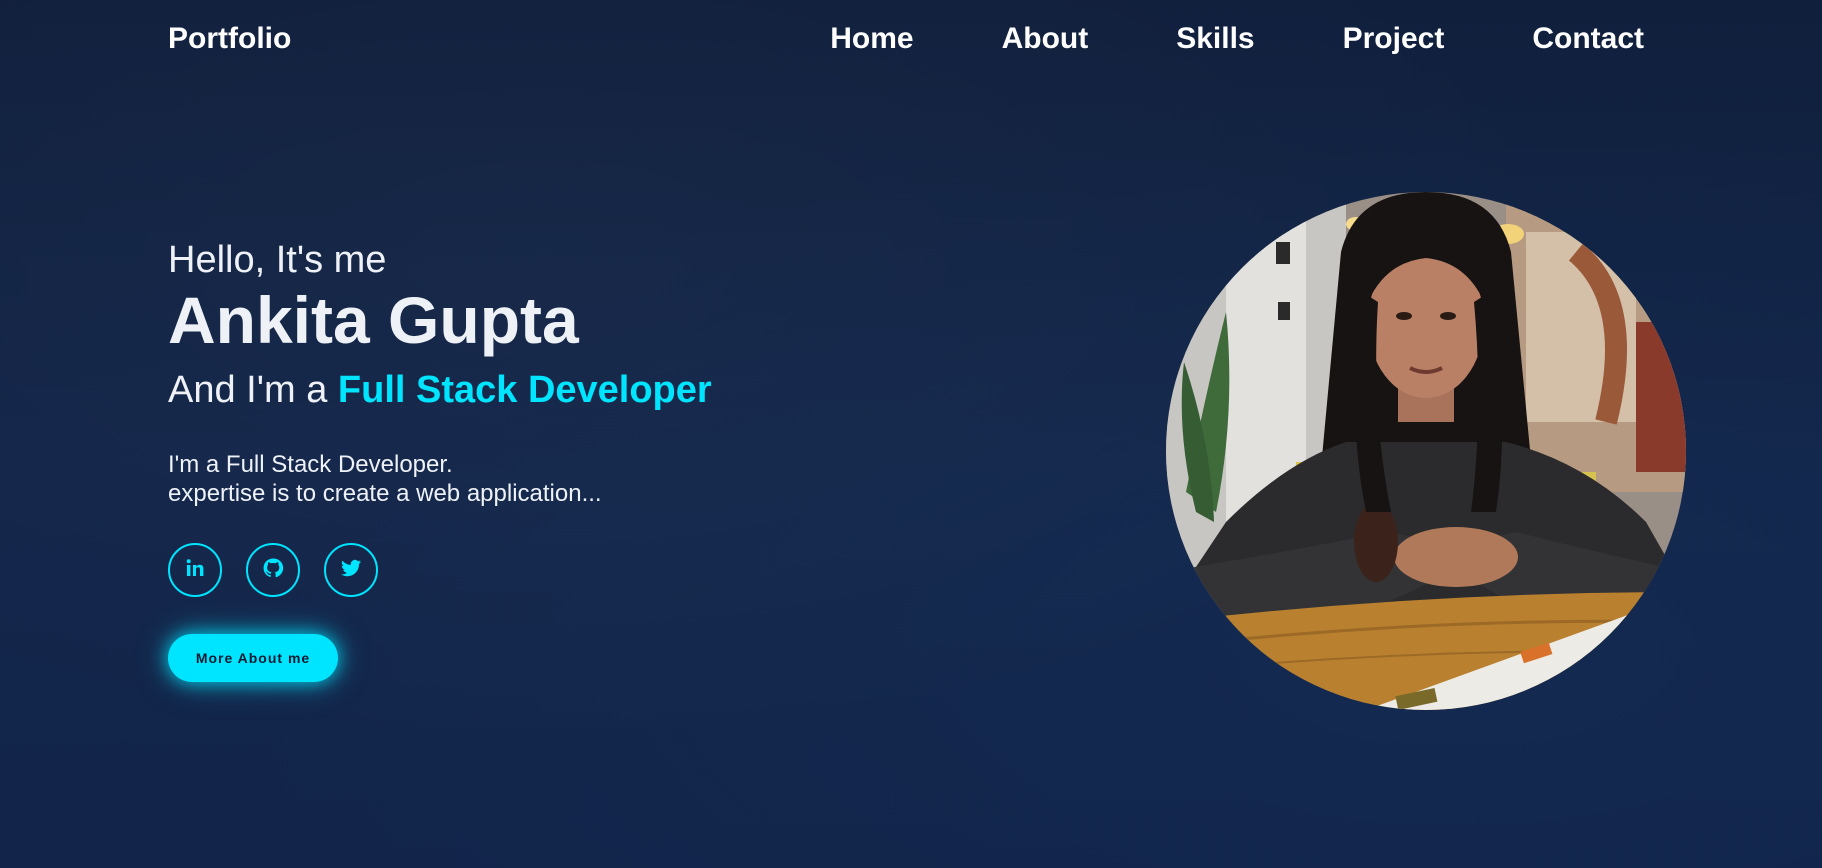 This screenshot has width=1822, height=868. Describe the element at coordinates (1045, 39) in the screenshot. I see `nav-about: About` at that location.